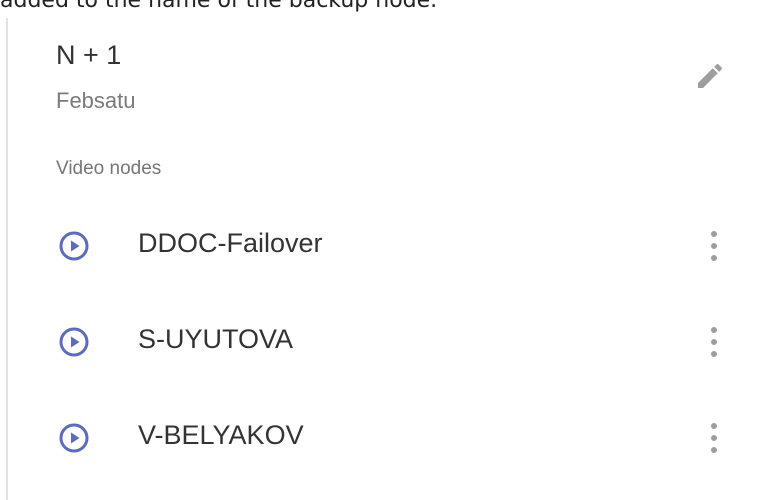 Image resolution: width=766 pixels, height=500 pixels. I want to click on group-subtitle: Febsatu, so click(96, 100).